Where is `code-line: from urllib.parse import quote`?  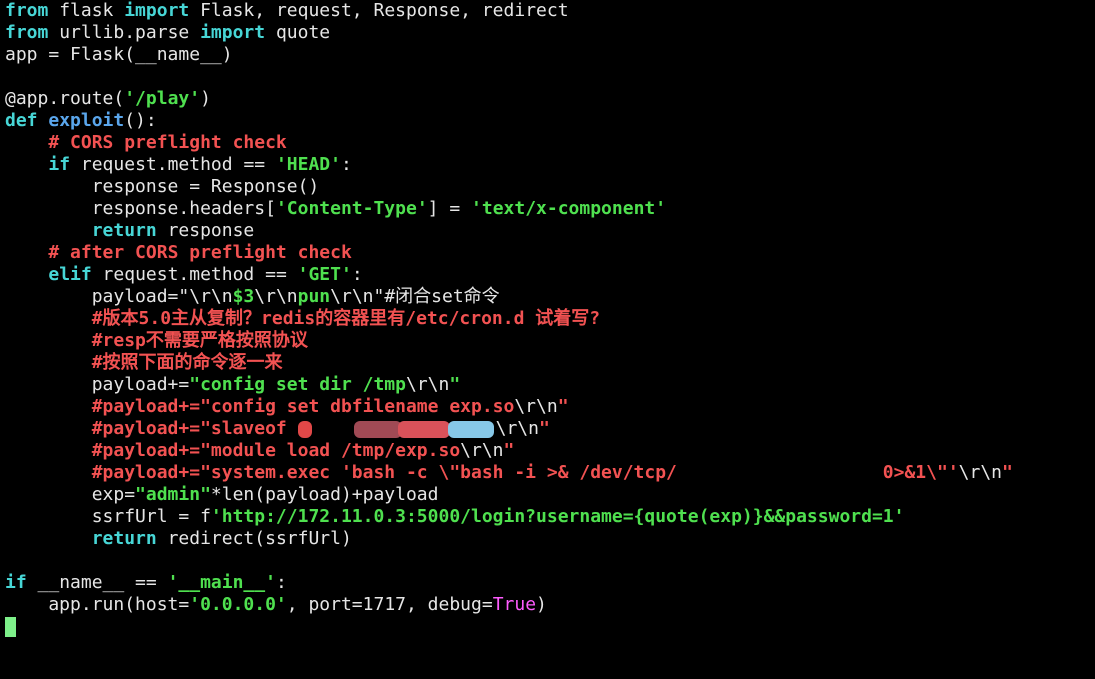 code-line: from urllib.parse import quote is located at coordinates (509, 33).